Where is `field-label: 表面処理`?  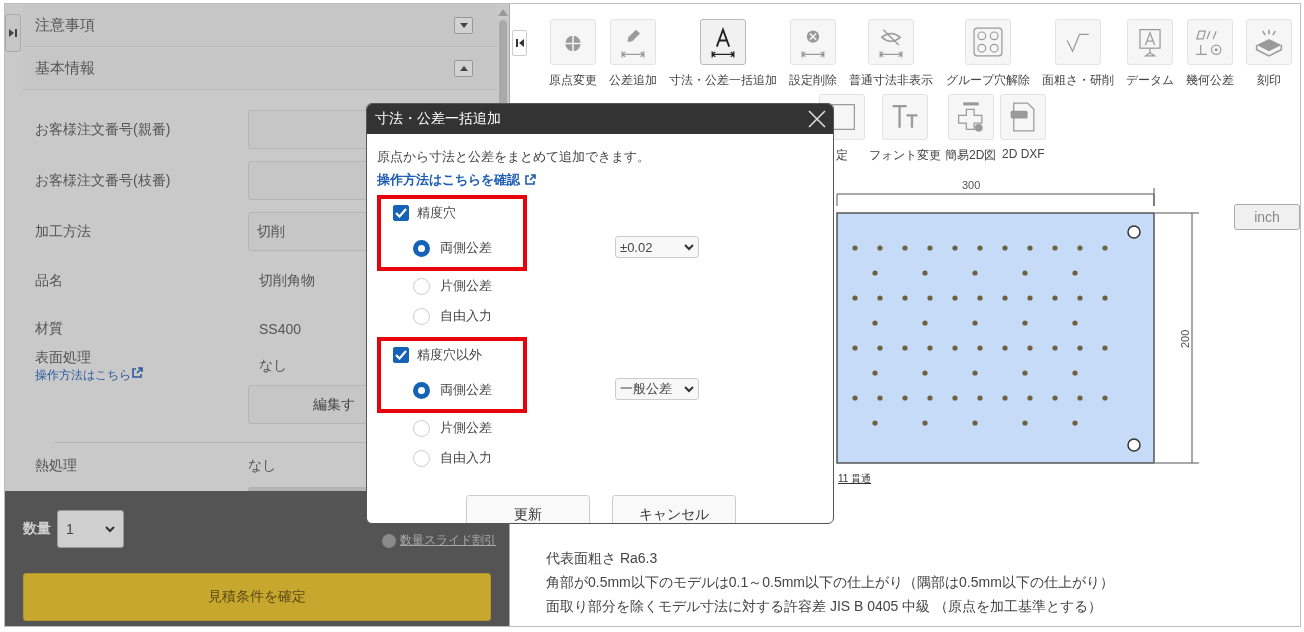
field-label: 表面処理 is located at coordinates (63, 357).